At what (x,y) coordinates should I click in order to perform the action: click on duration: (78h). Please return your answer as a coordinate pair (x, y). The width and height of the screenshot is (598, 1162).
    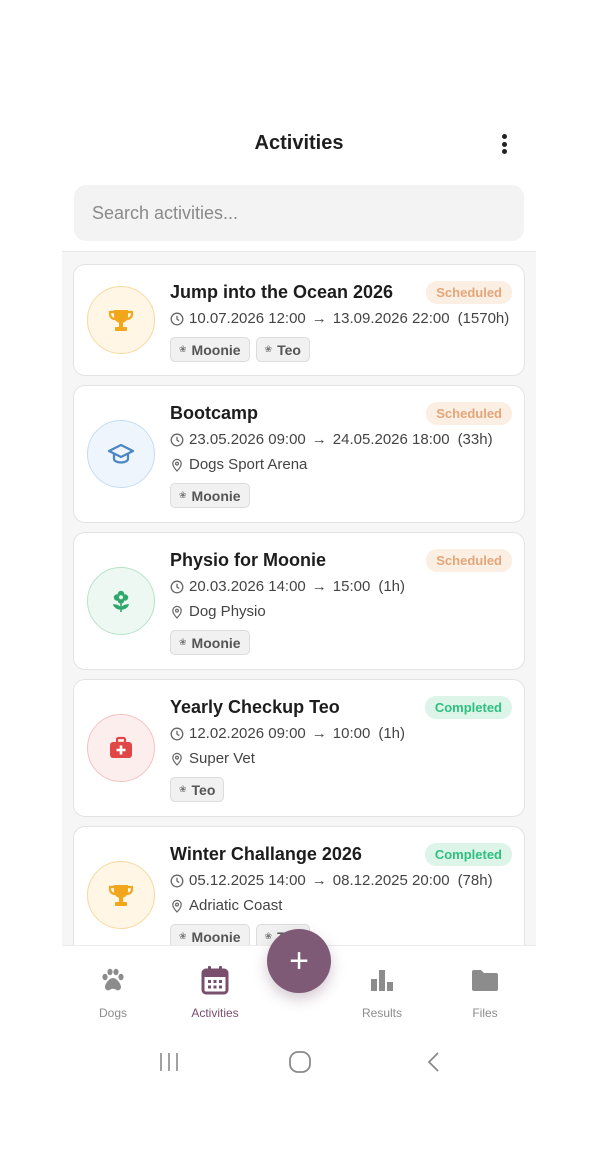
    Looking at the image, I should click on (475, 880).